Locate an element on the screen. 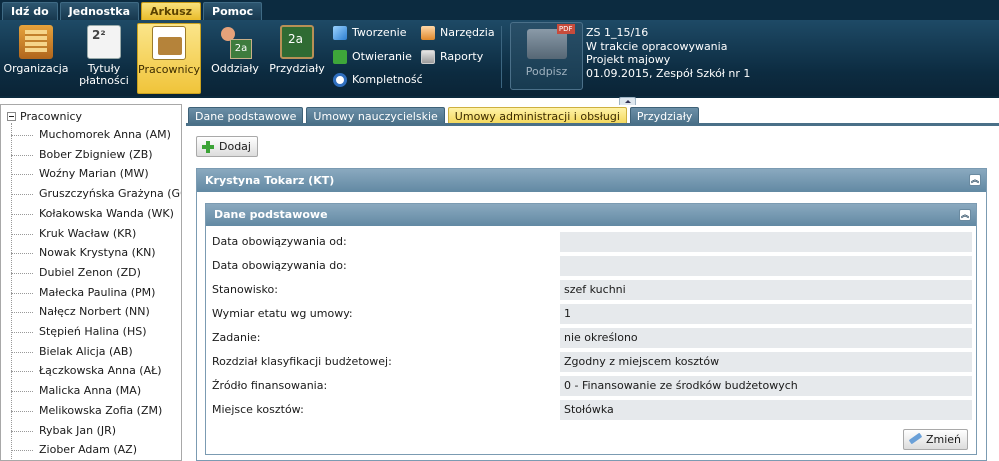  print-pdf-icon is located at coordinates (550, 41).